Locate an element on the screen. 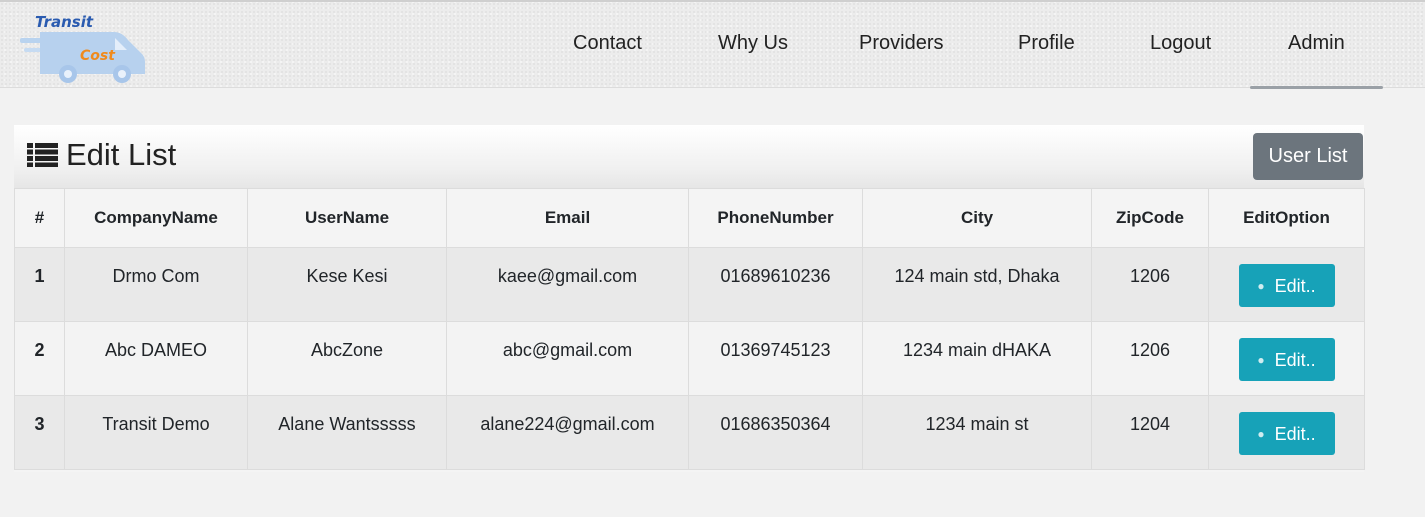  cell-username: Alane Wantsssss is located at coordinates (347, 432).